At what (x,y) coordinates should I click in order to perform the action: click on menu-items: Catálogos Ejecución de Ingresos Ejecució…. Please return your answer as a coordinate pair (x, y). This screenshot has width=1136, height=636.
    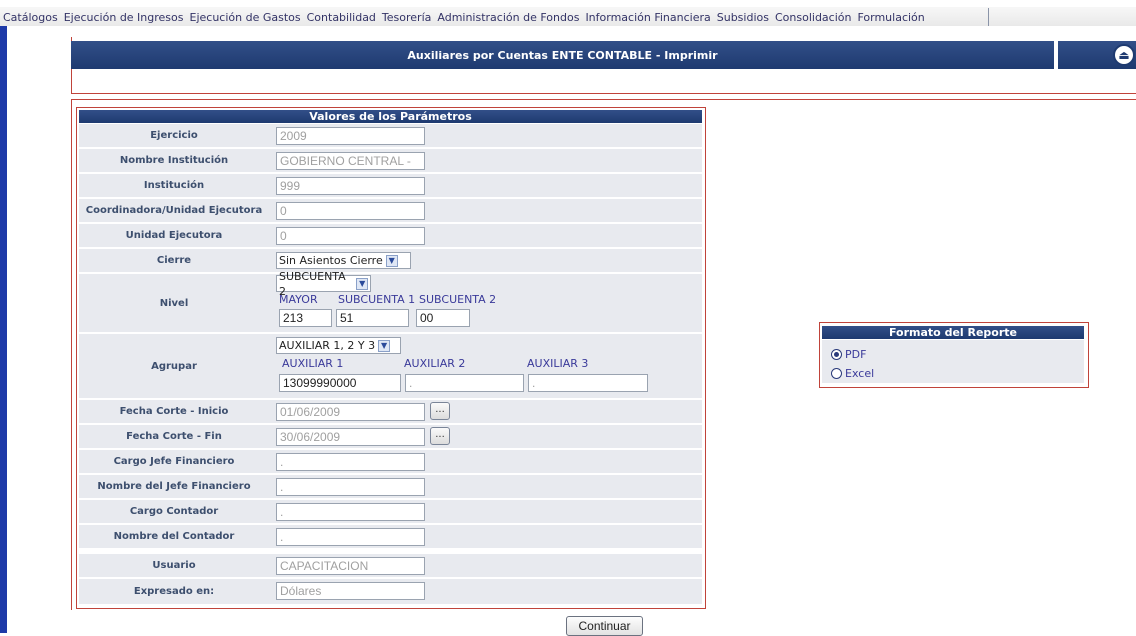
    Looking at the image, I should click on (464, 17).